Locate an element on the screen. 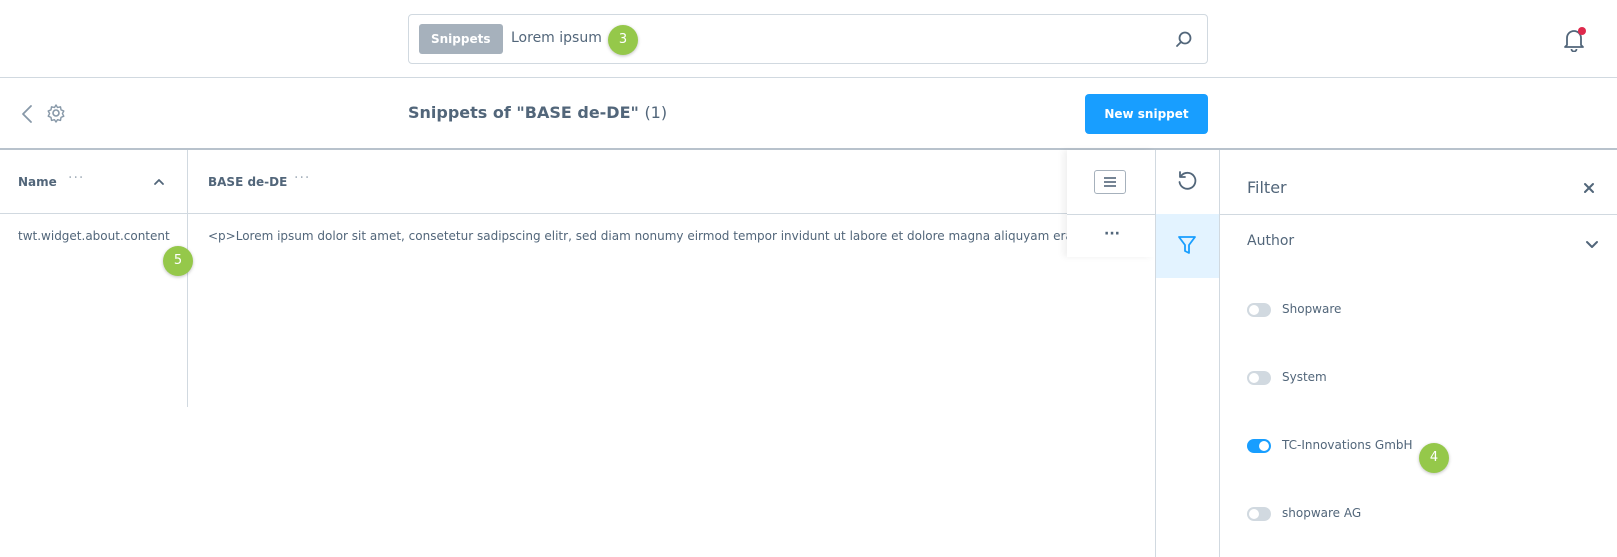  grid-settings-column: ··· is located at coordinates (1111, 203).